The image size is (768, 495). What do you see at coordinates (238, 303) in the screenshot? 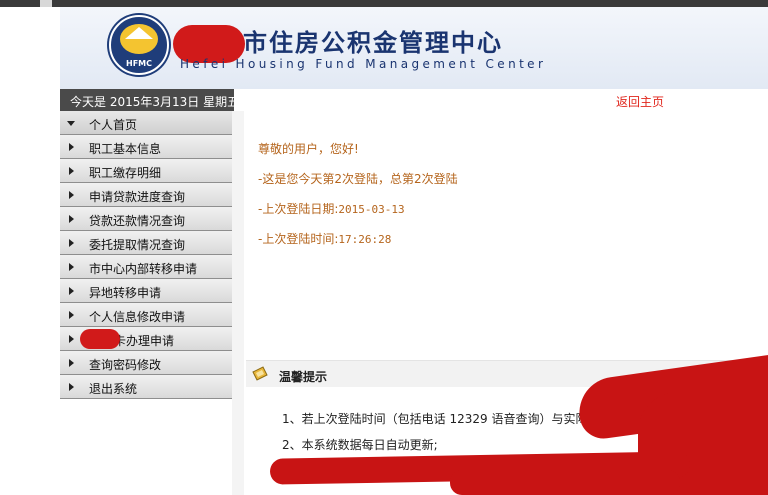
I see `sidebar-divider` at bounding box center [238, 303].